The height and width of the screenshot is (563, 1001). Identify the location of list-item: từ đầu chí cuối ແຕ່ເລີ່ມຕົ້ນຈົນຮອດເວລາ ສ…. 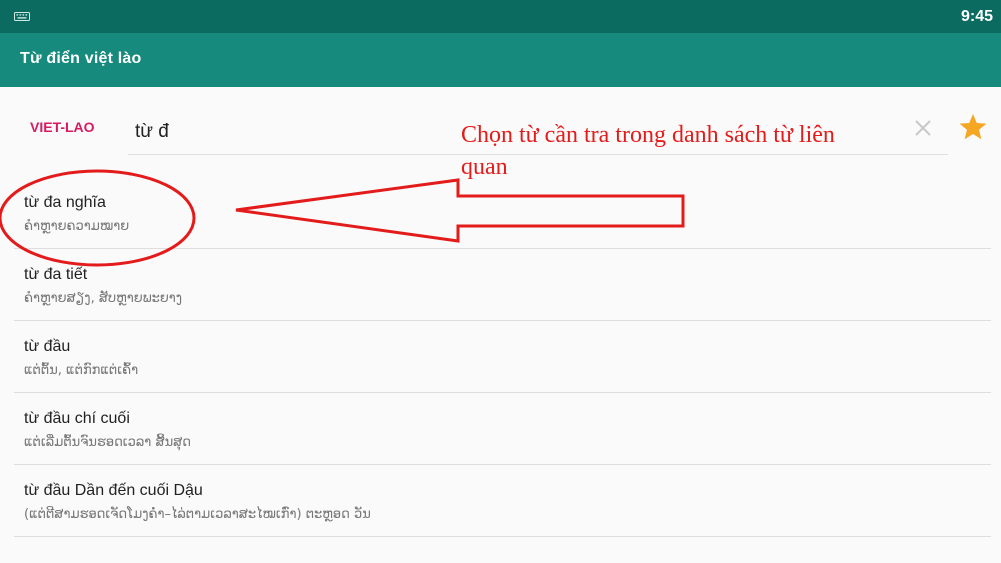
(502, 429).